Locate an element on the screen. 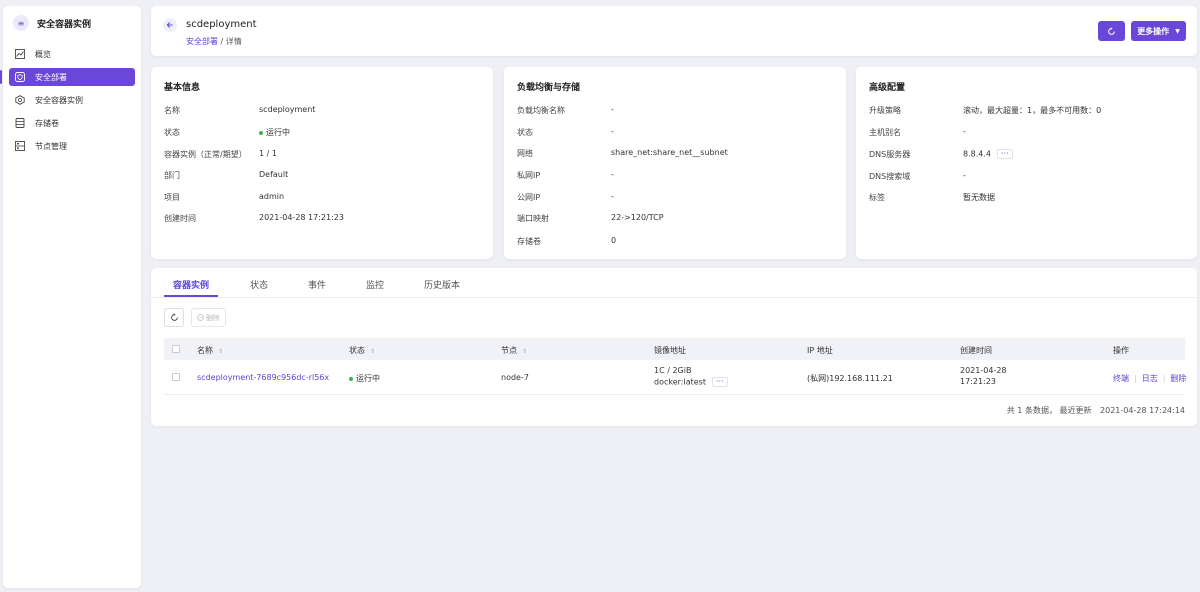  sidebar-item-label: 安全容器实例 is located at coordinates (59, 100).